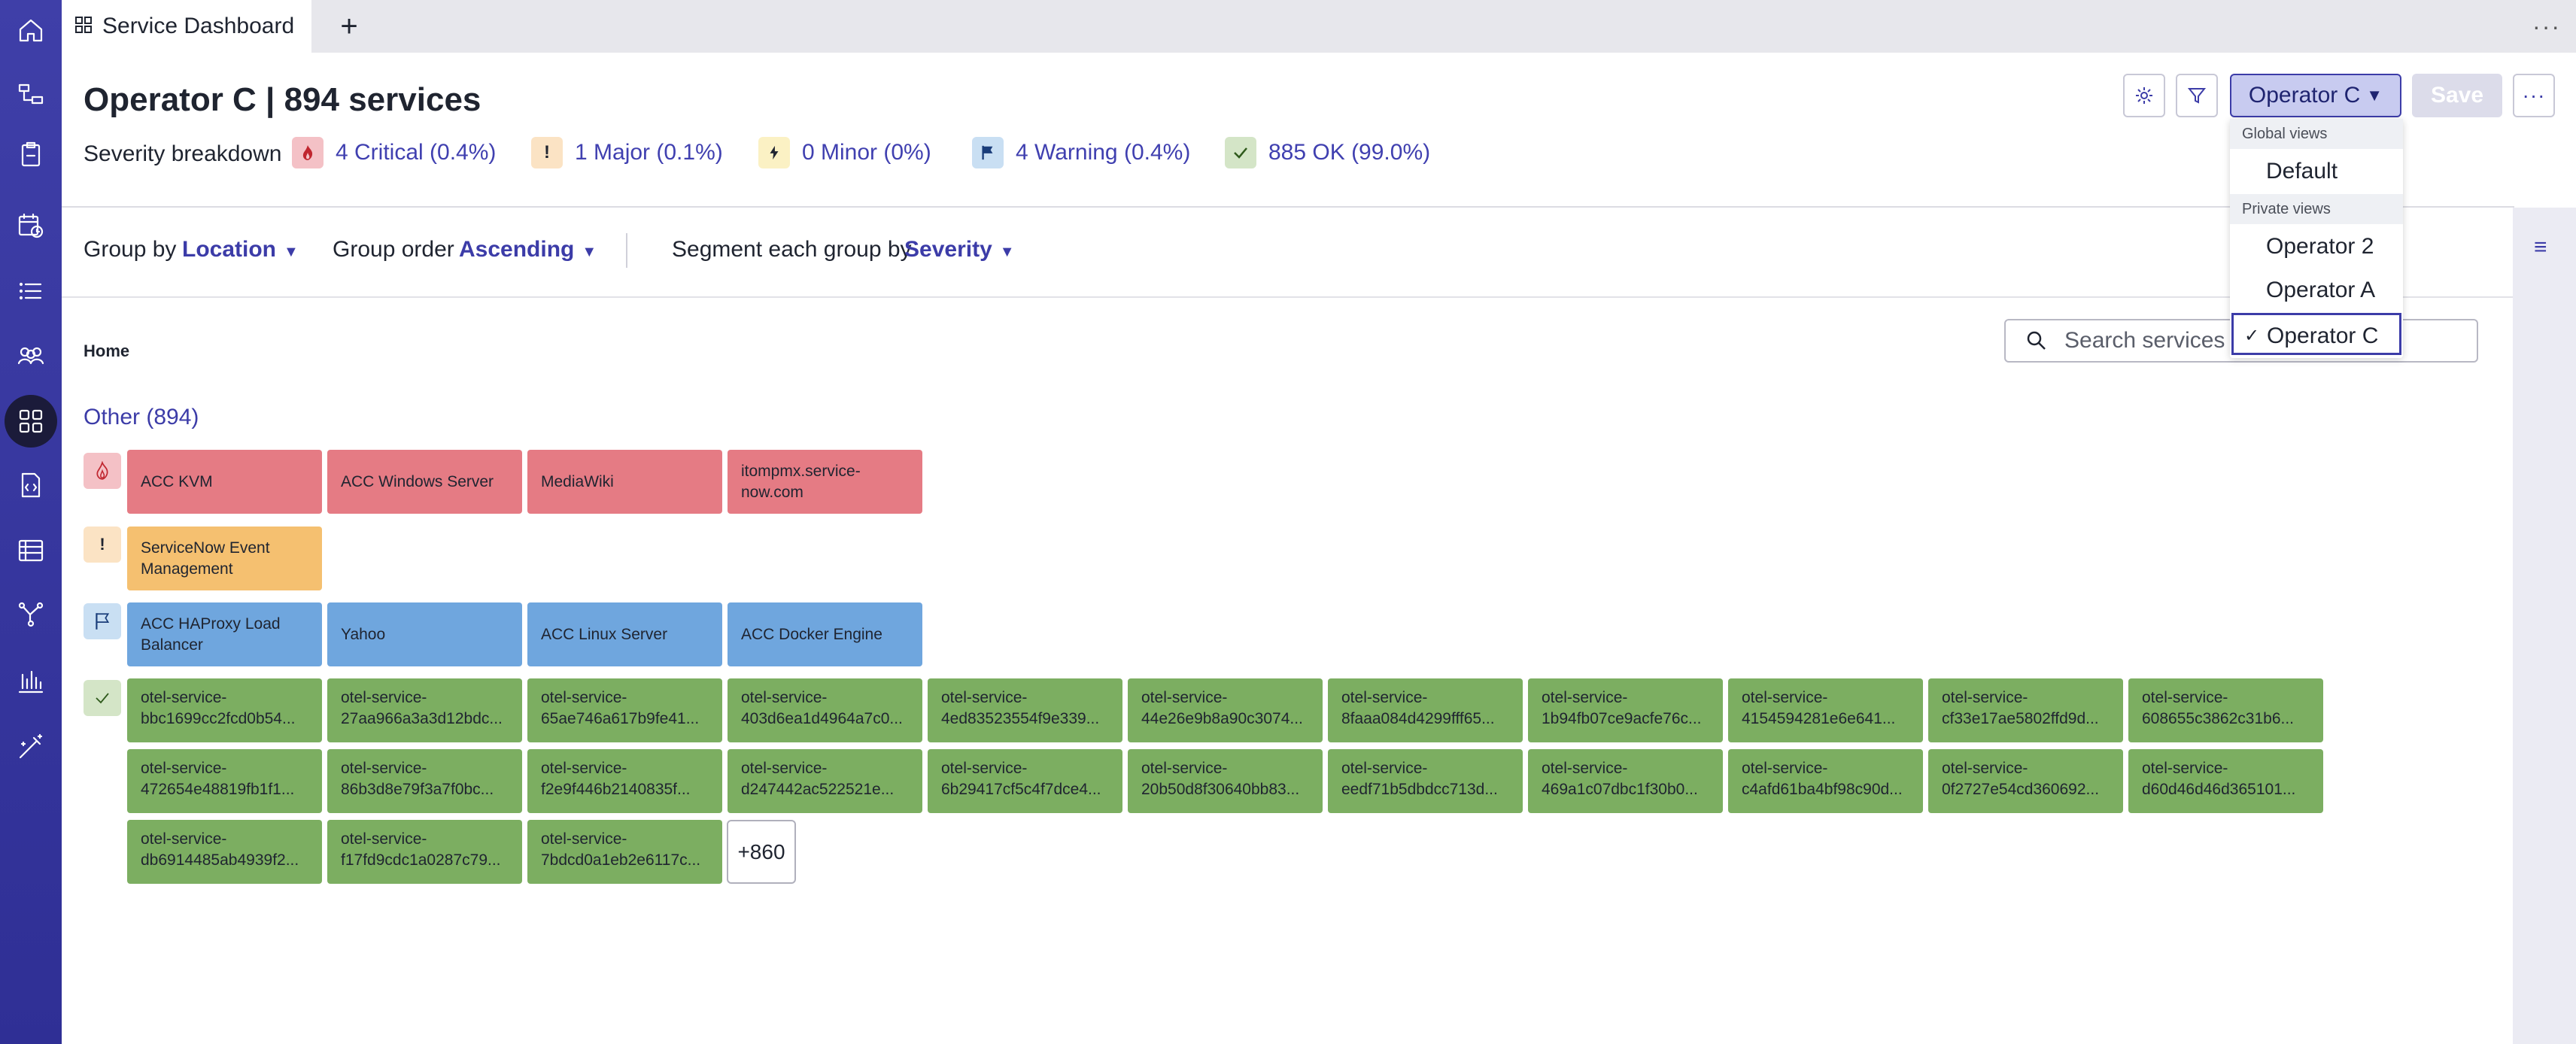 This screenshot has width=2576, height=1044. What do you see at coordinates (393, 249) in the screenshot?
I see `group-order-label: Group order` at bounding box center [393, 249].